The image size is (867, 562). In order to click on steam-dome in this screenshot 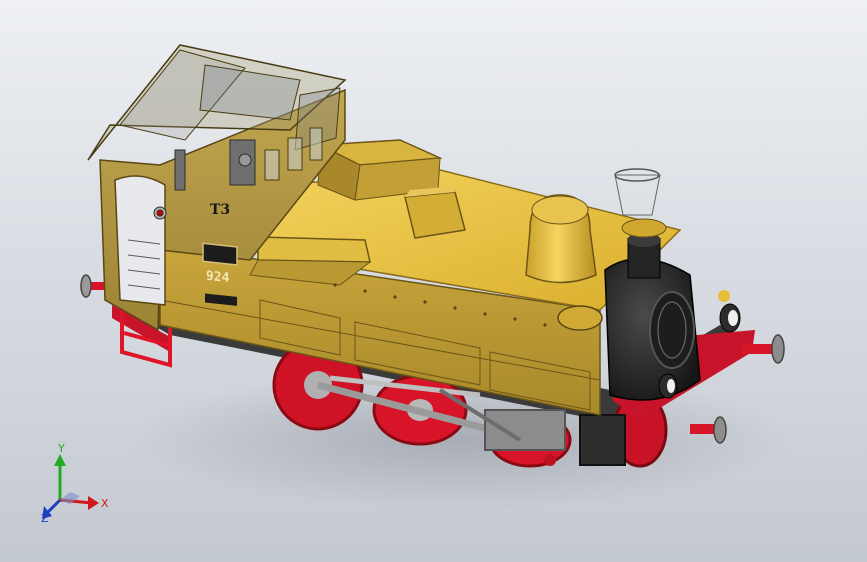, I will do `click(561, 239)`.